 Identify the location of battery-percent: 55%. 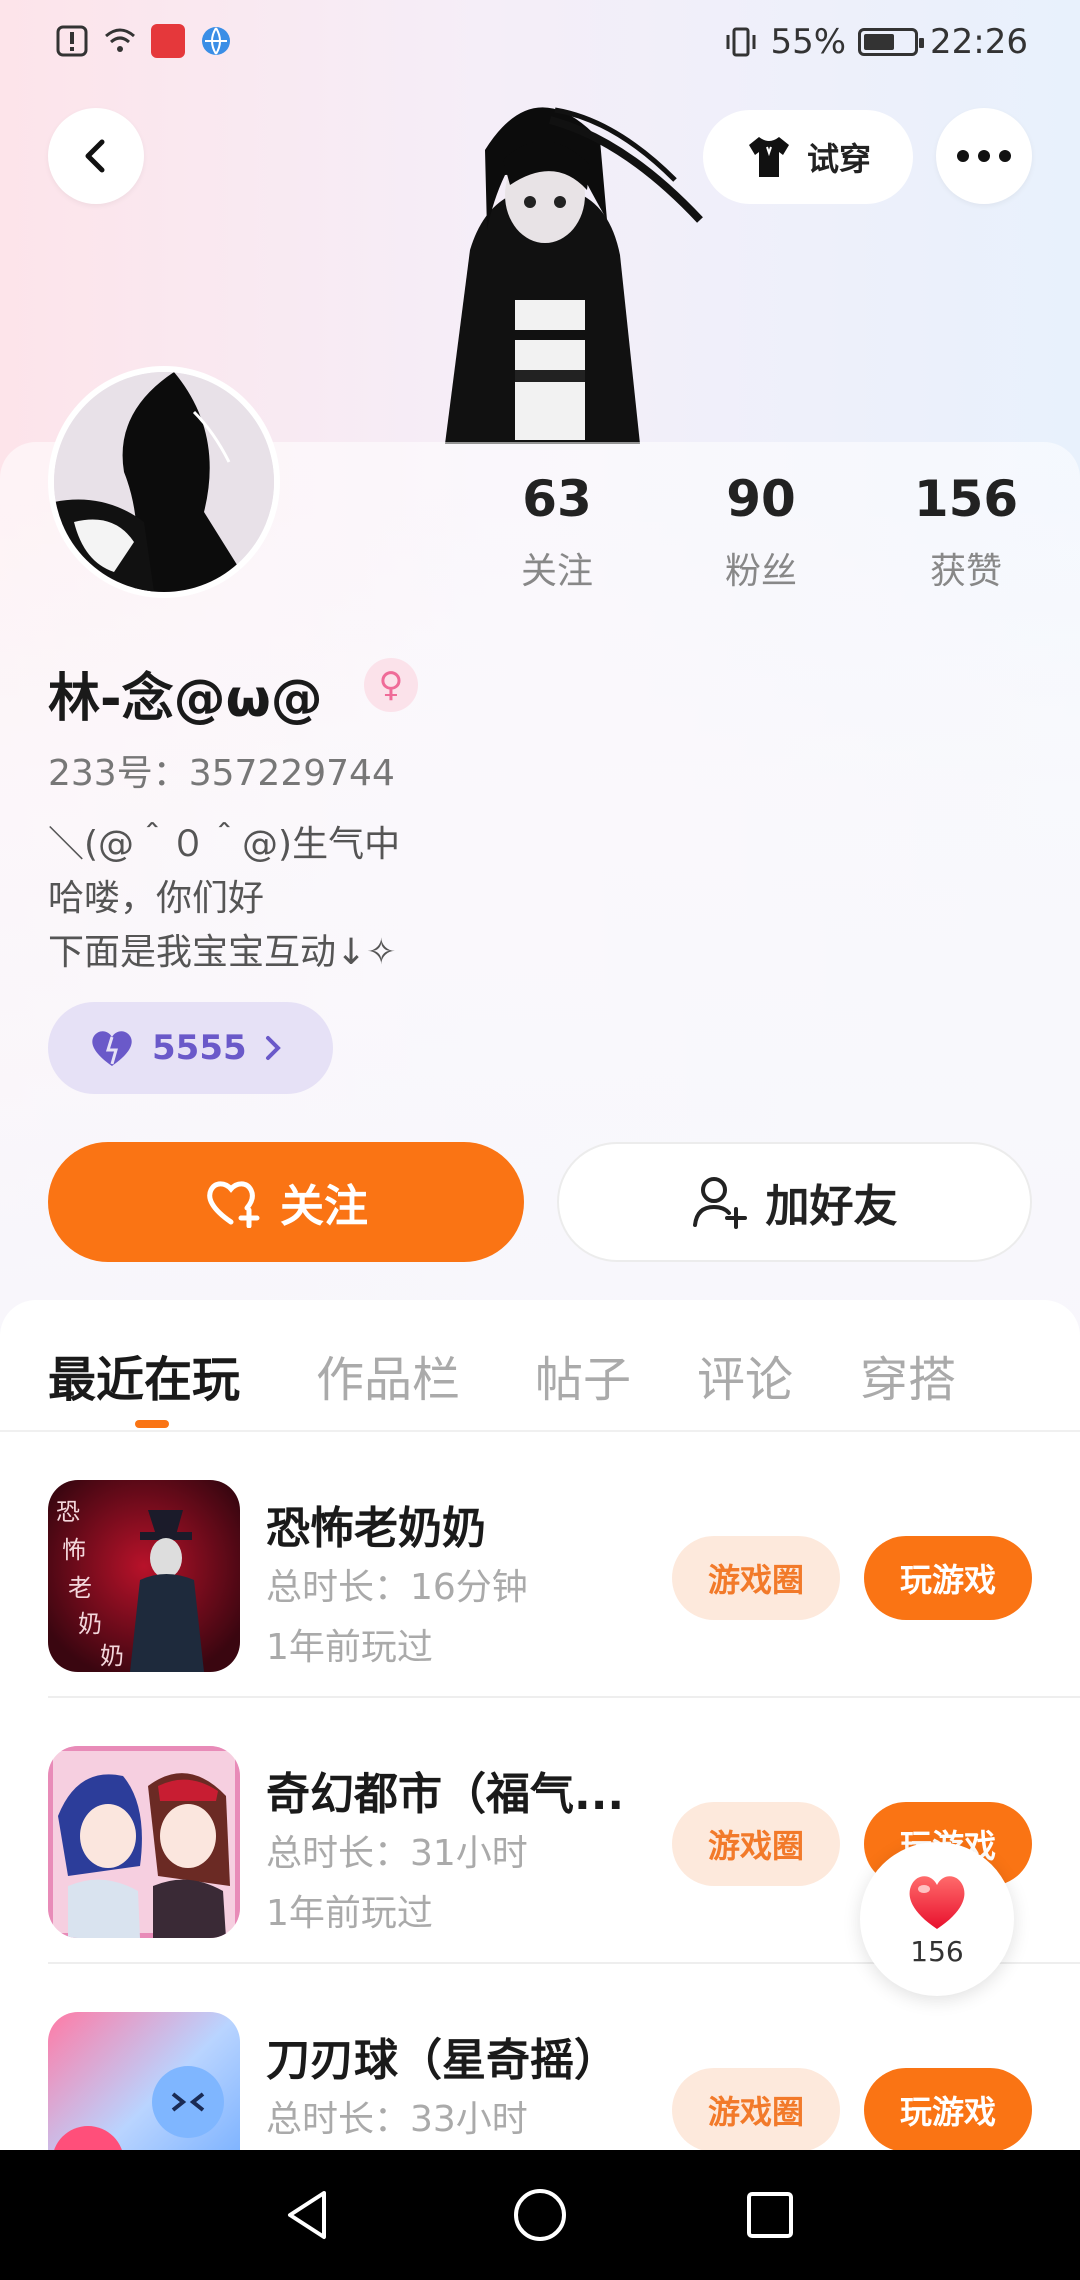
(808, 42).